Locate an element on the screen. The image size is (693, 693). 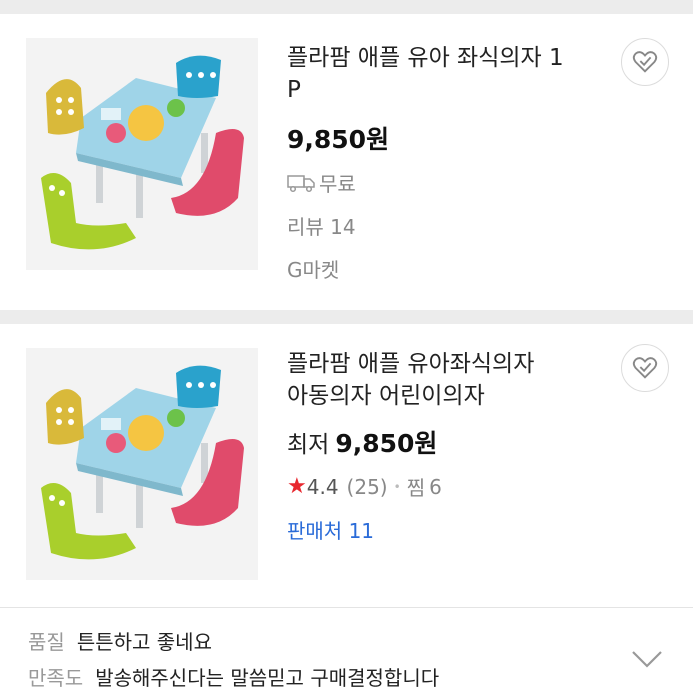
review-keyword-text: 튼튼하고 좋네요 is located at coordinates (144, 642).